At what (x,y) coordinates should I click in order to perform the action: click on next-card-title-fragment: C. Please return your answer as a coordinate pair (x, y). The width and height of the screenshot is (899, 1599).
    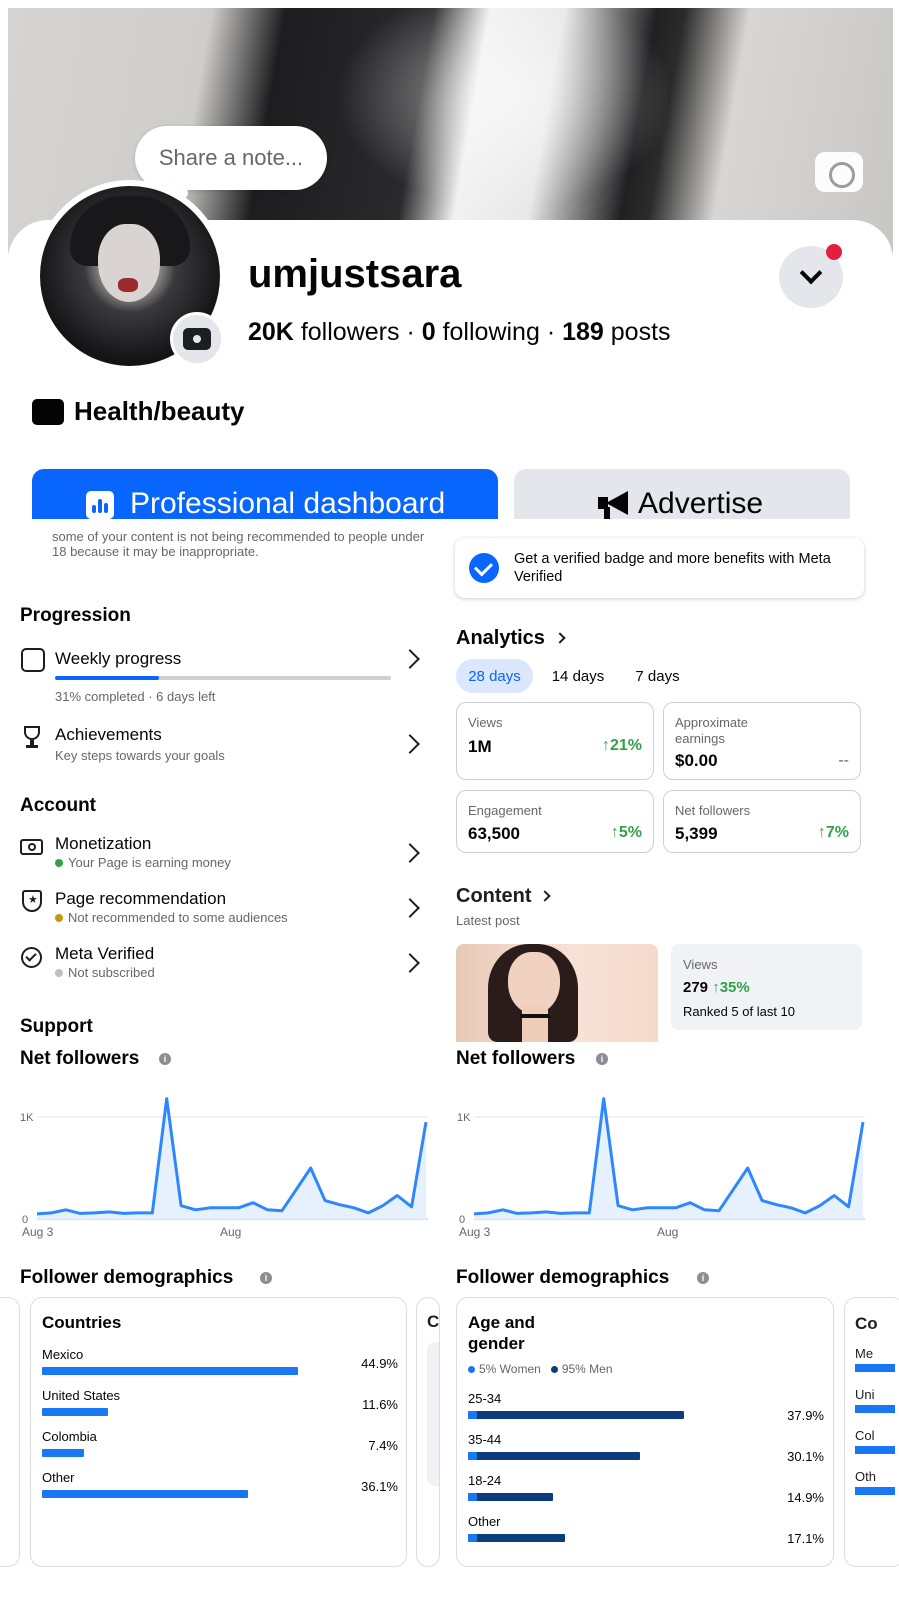
    Looking at the image, I should click on (433, 1321).